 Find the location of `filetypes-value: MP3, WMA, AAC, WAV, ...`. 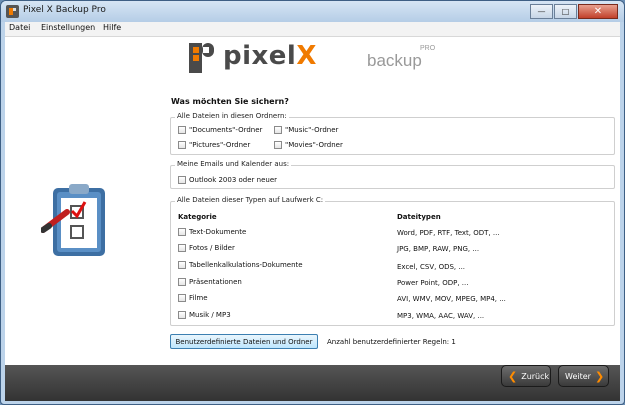

filetypes-value: MP3, WMA, AAC, WAV, ... is located at coordinates (441, 316).